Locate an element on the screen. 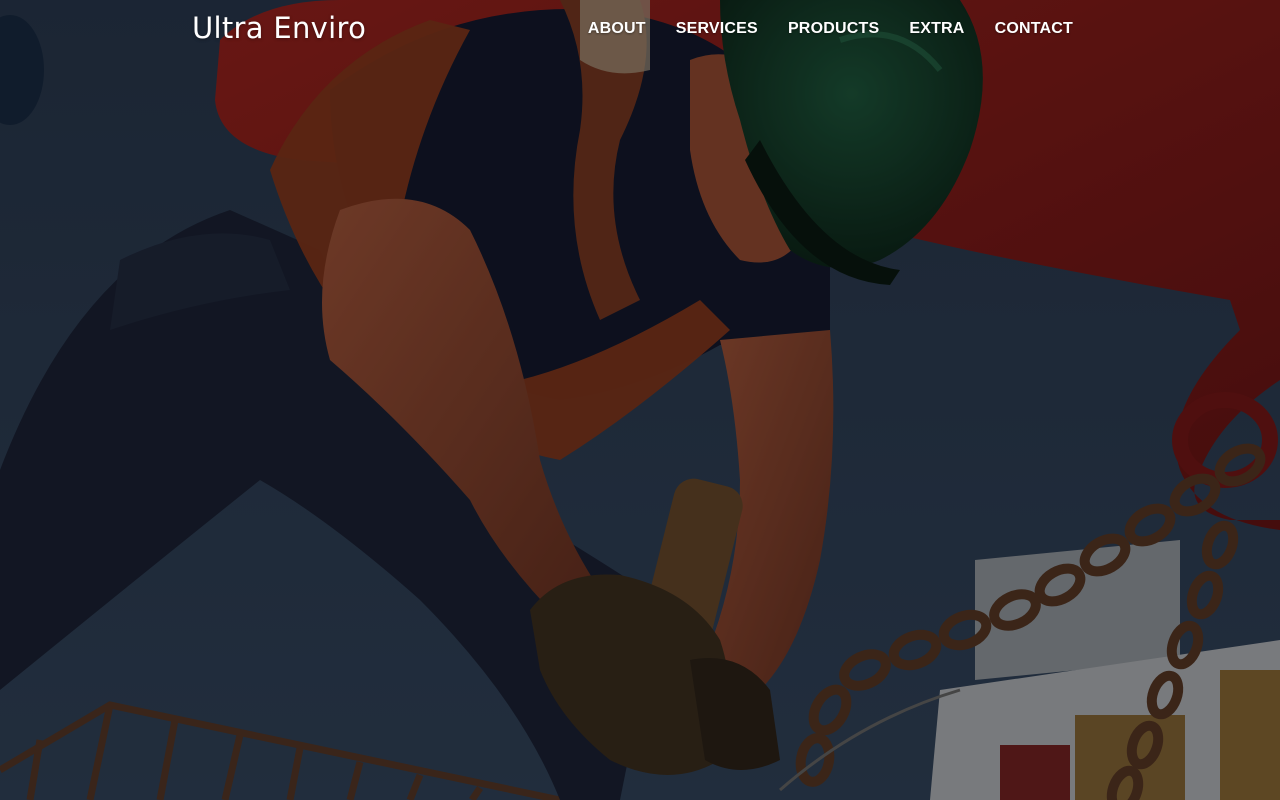  nav-item-services: SERVICES is located at coordinates (717, 29).